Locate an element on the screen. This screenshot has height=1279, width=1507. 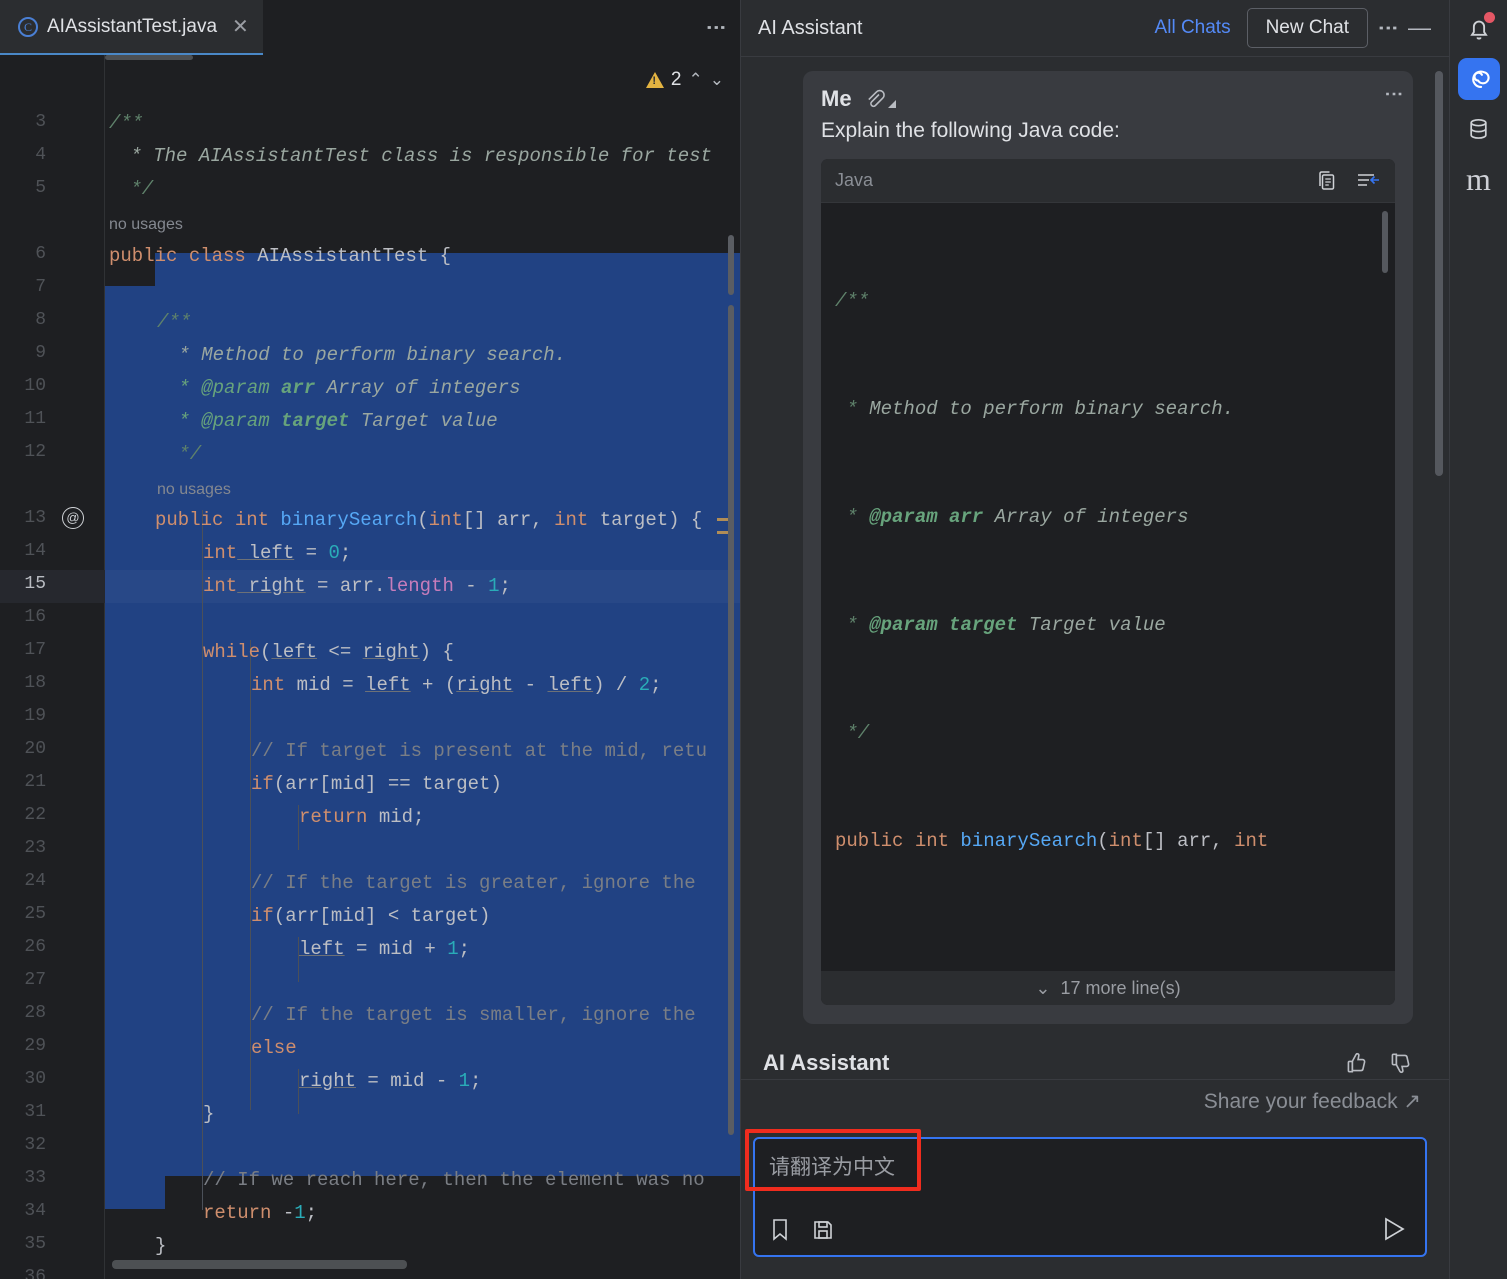
line-number: 9 is located at coordinates (40, 353).